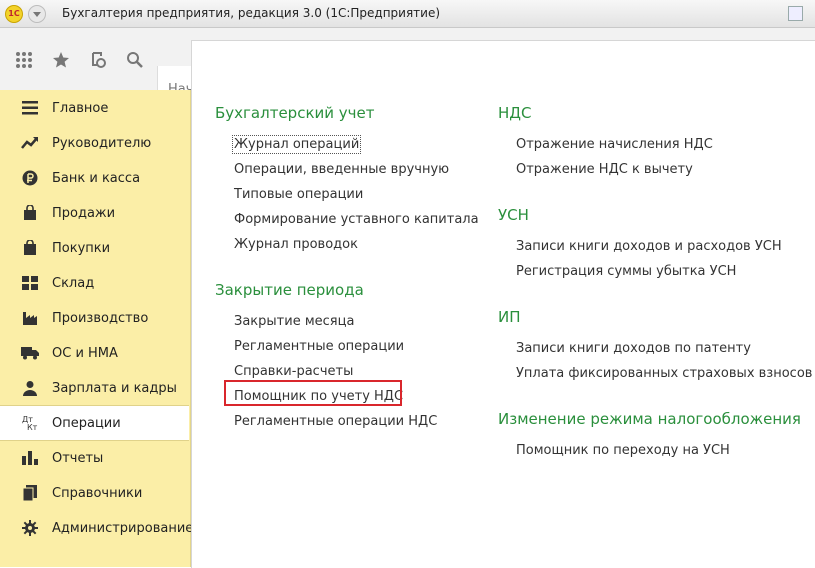  I want to click on sidebar-item-director: Руководителю, so click(94, 143).